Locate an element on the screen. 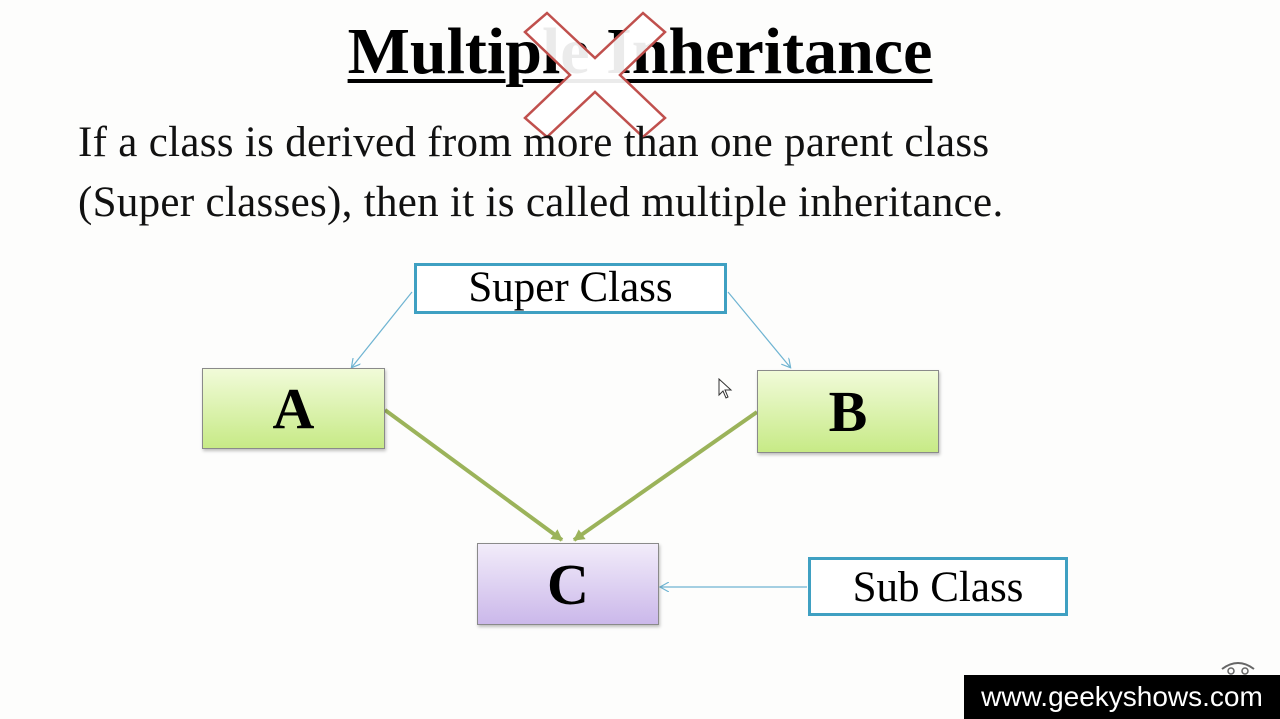  class-c-node: C is located at coordinates (568, 584).